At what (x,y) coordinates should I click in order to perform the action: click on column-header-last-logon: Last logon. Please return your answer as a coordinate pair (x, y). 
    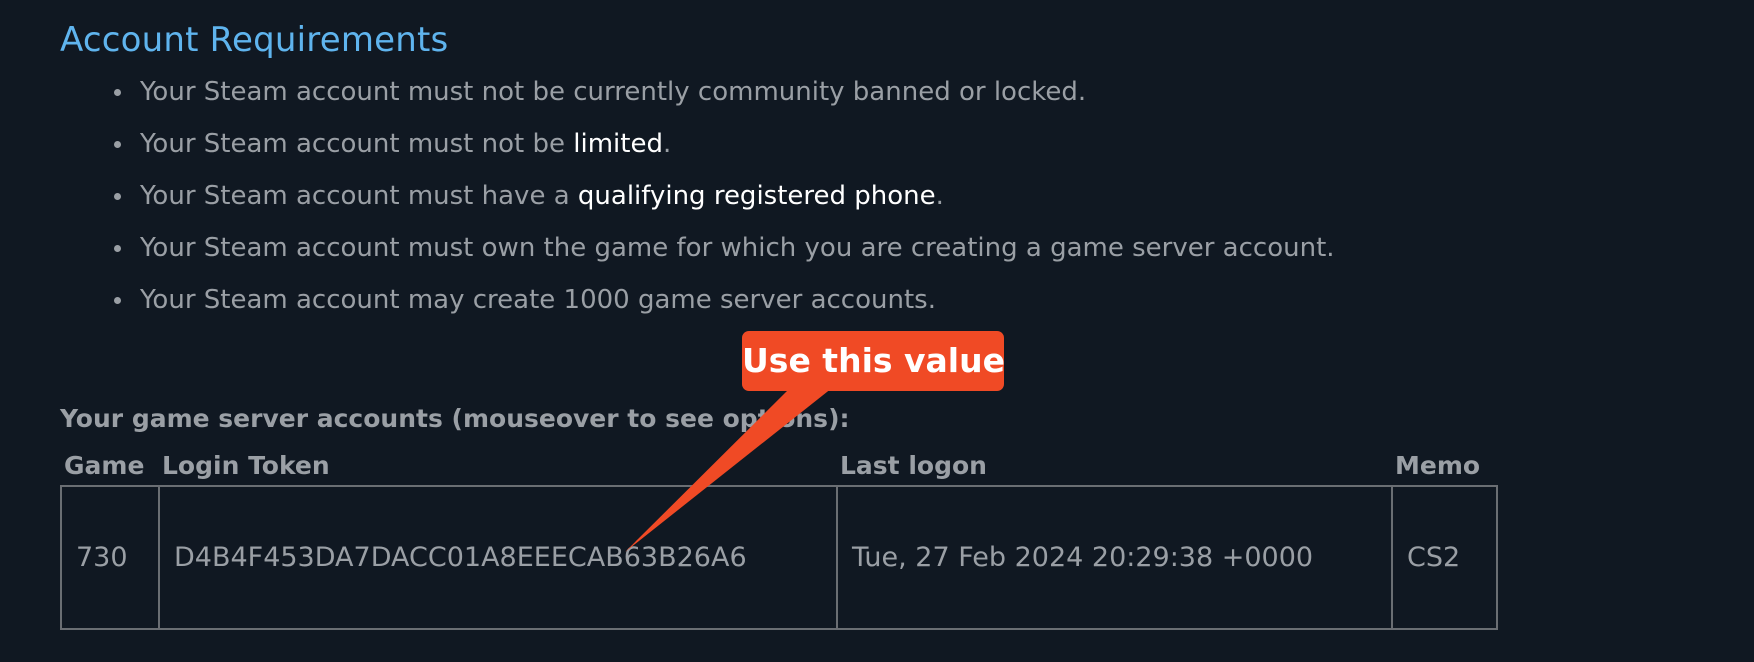
    Looking at the image, I should click on (913, 465).